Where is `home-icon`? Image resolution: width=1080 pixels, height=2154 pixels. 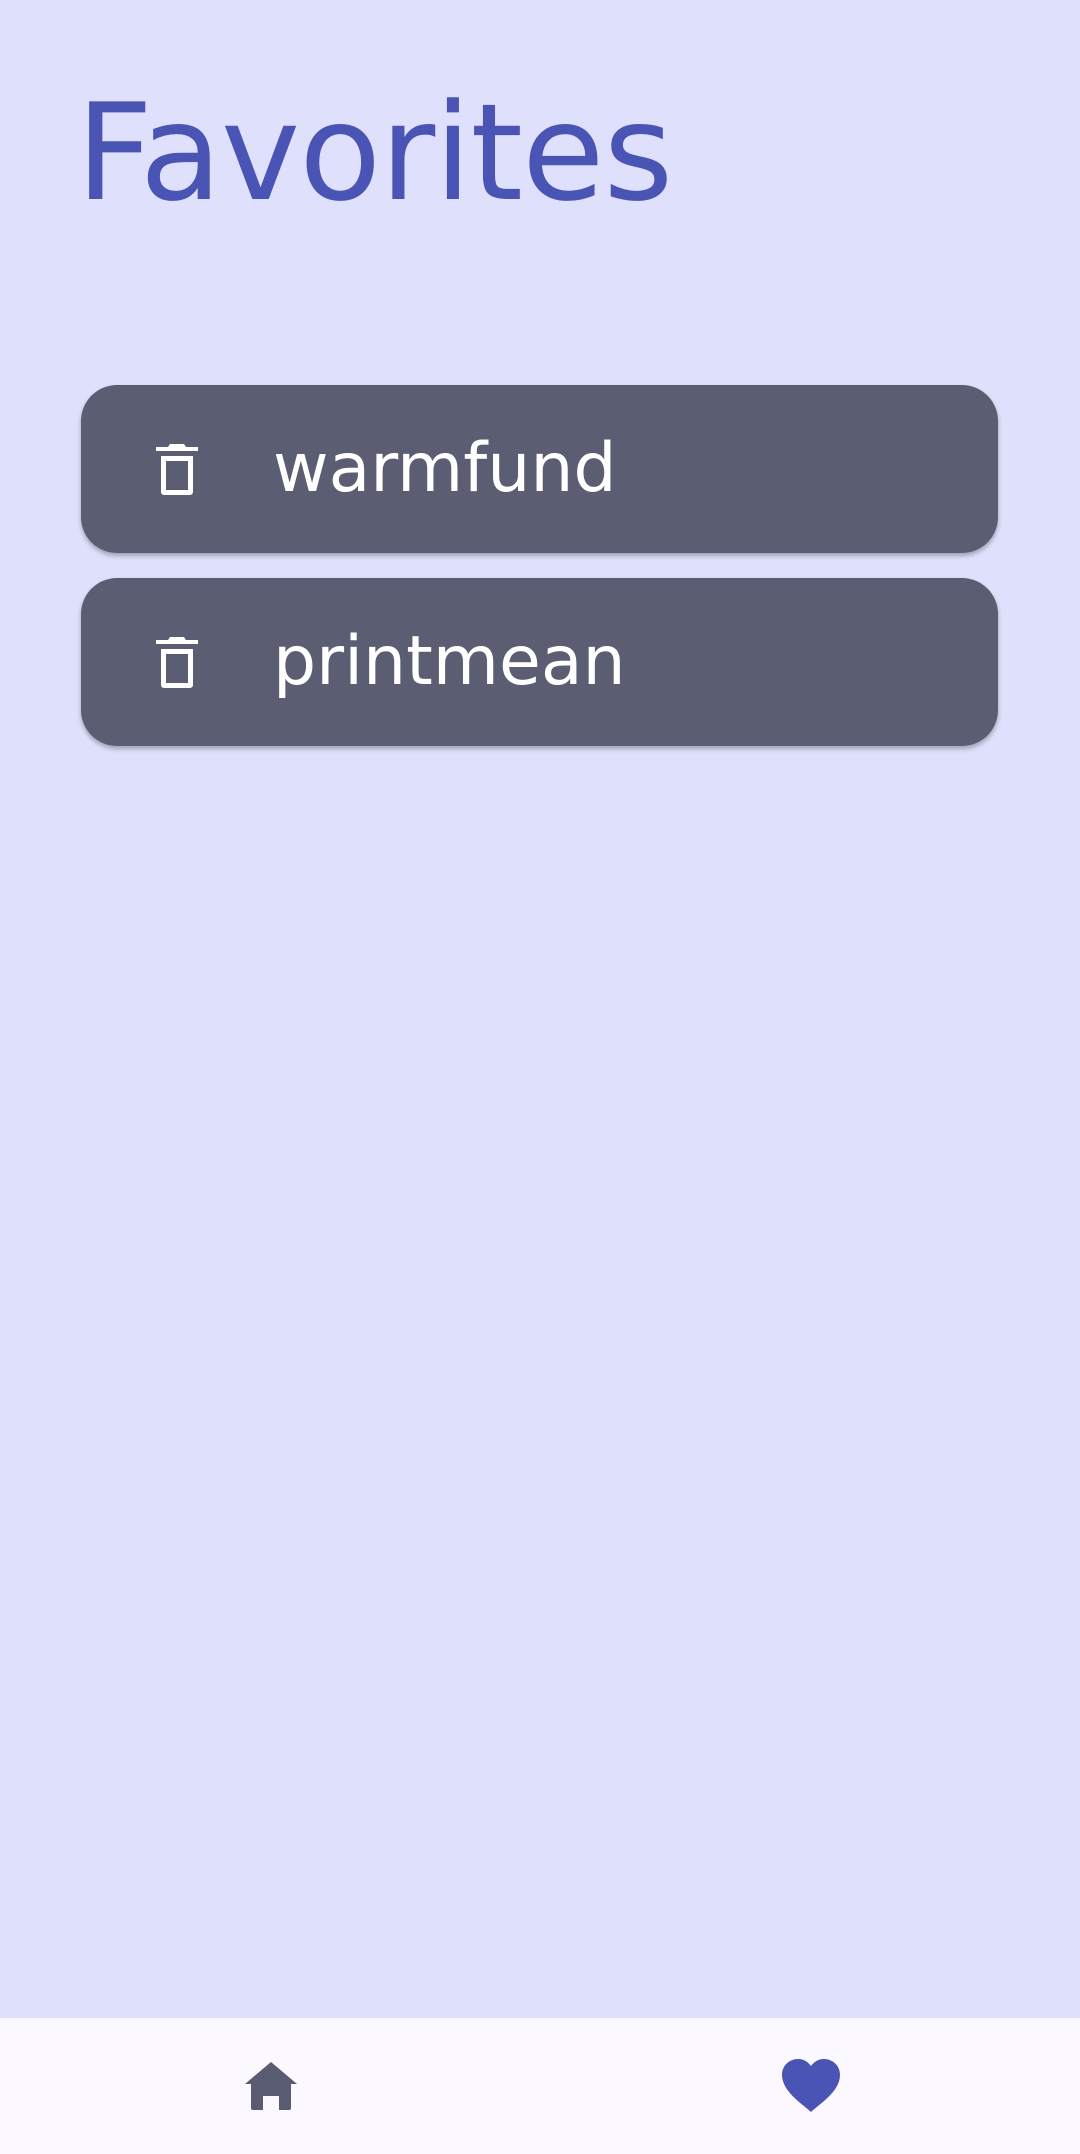
home-icon is located at coordinates (271, 2086).